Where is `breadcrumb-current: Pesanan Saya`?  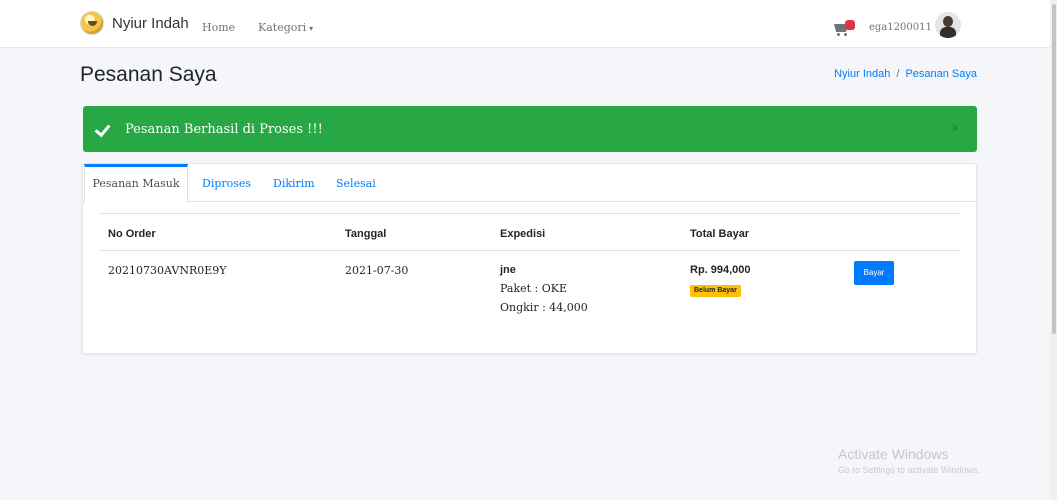 breadcrumb-current: Pesanan Saya is located at coordinates (941, 74).